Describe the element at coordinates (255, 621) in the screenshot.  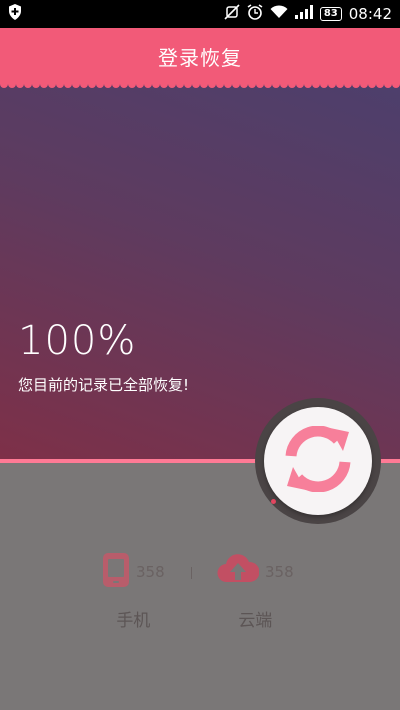
I see `cloud-label: 云端` at that location.